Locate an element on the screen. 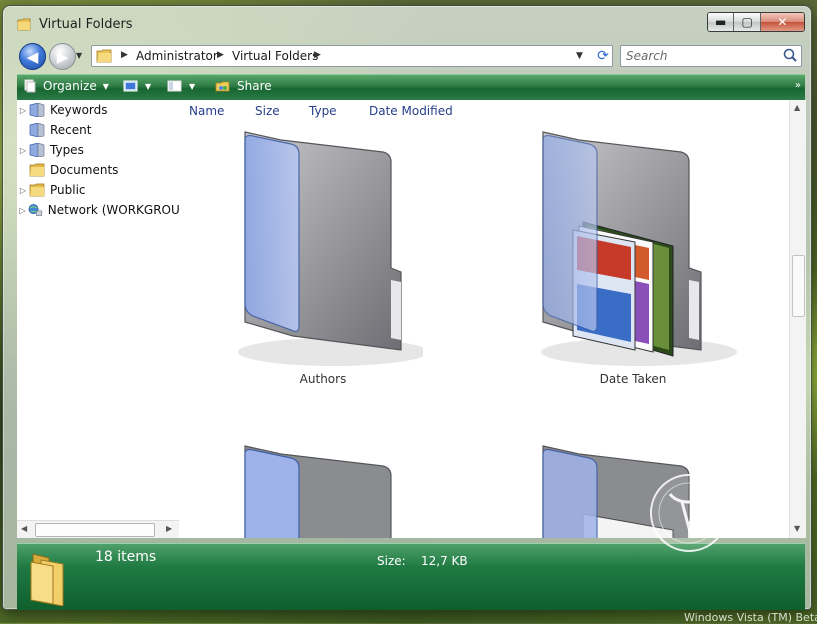  views-button: ▼ is located at coordinates (137, 86).